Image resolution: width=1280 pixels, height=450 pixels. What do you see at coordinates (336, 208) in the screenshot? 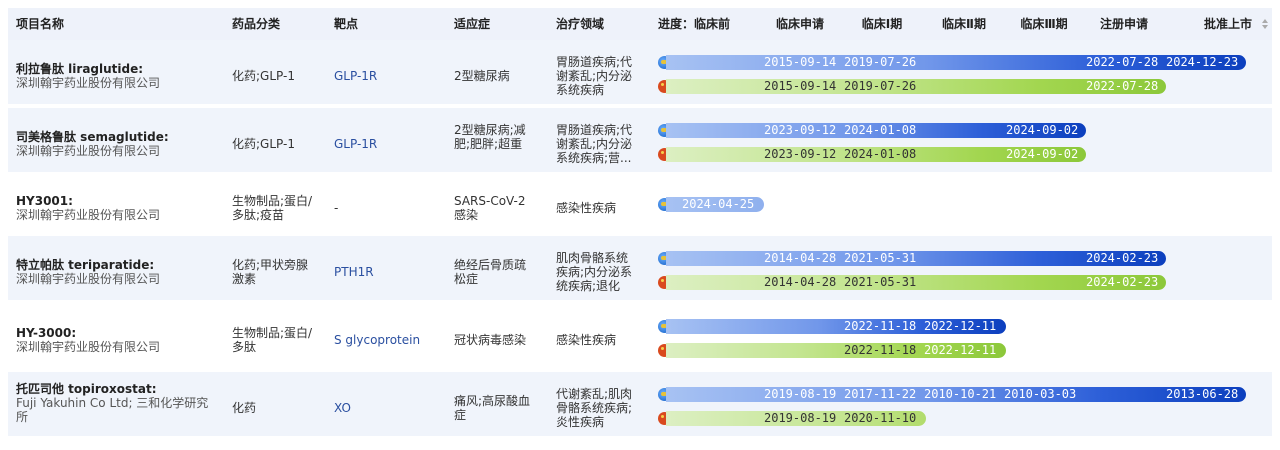
I see `target-link: -` at bounding box center [336, 208].